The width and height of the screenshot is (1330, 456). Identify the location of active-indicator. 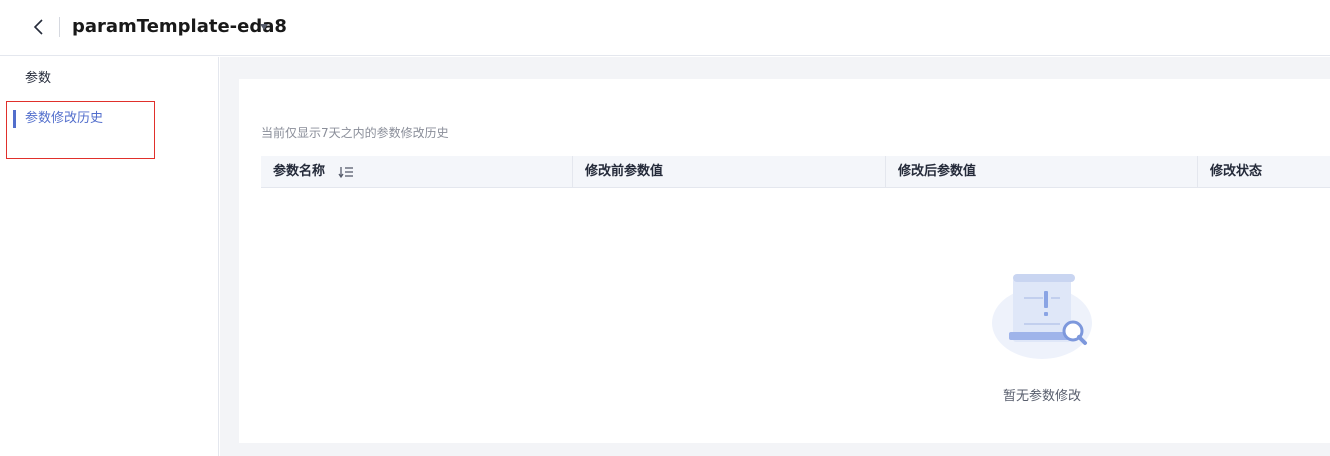
(14, 119).